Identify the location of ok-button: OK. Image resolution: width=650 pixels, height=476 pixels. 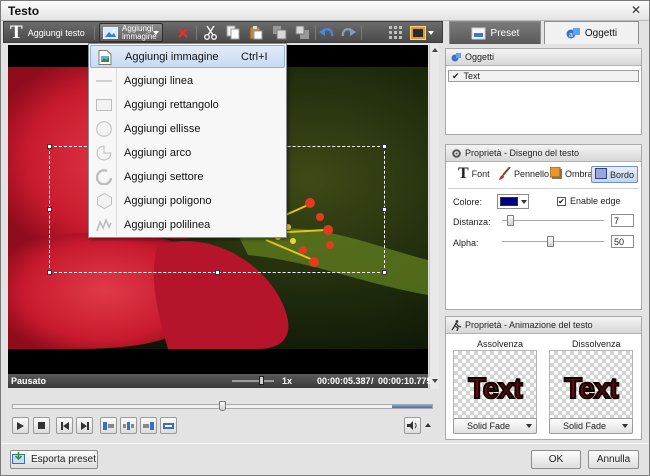
(556, 459).